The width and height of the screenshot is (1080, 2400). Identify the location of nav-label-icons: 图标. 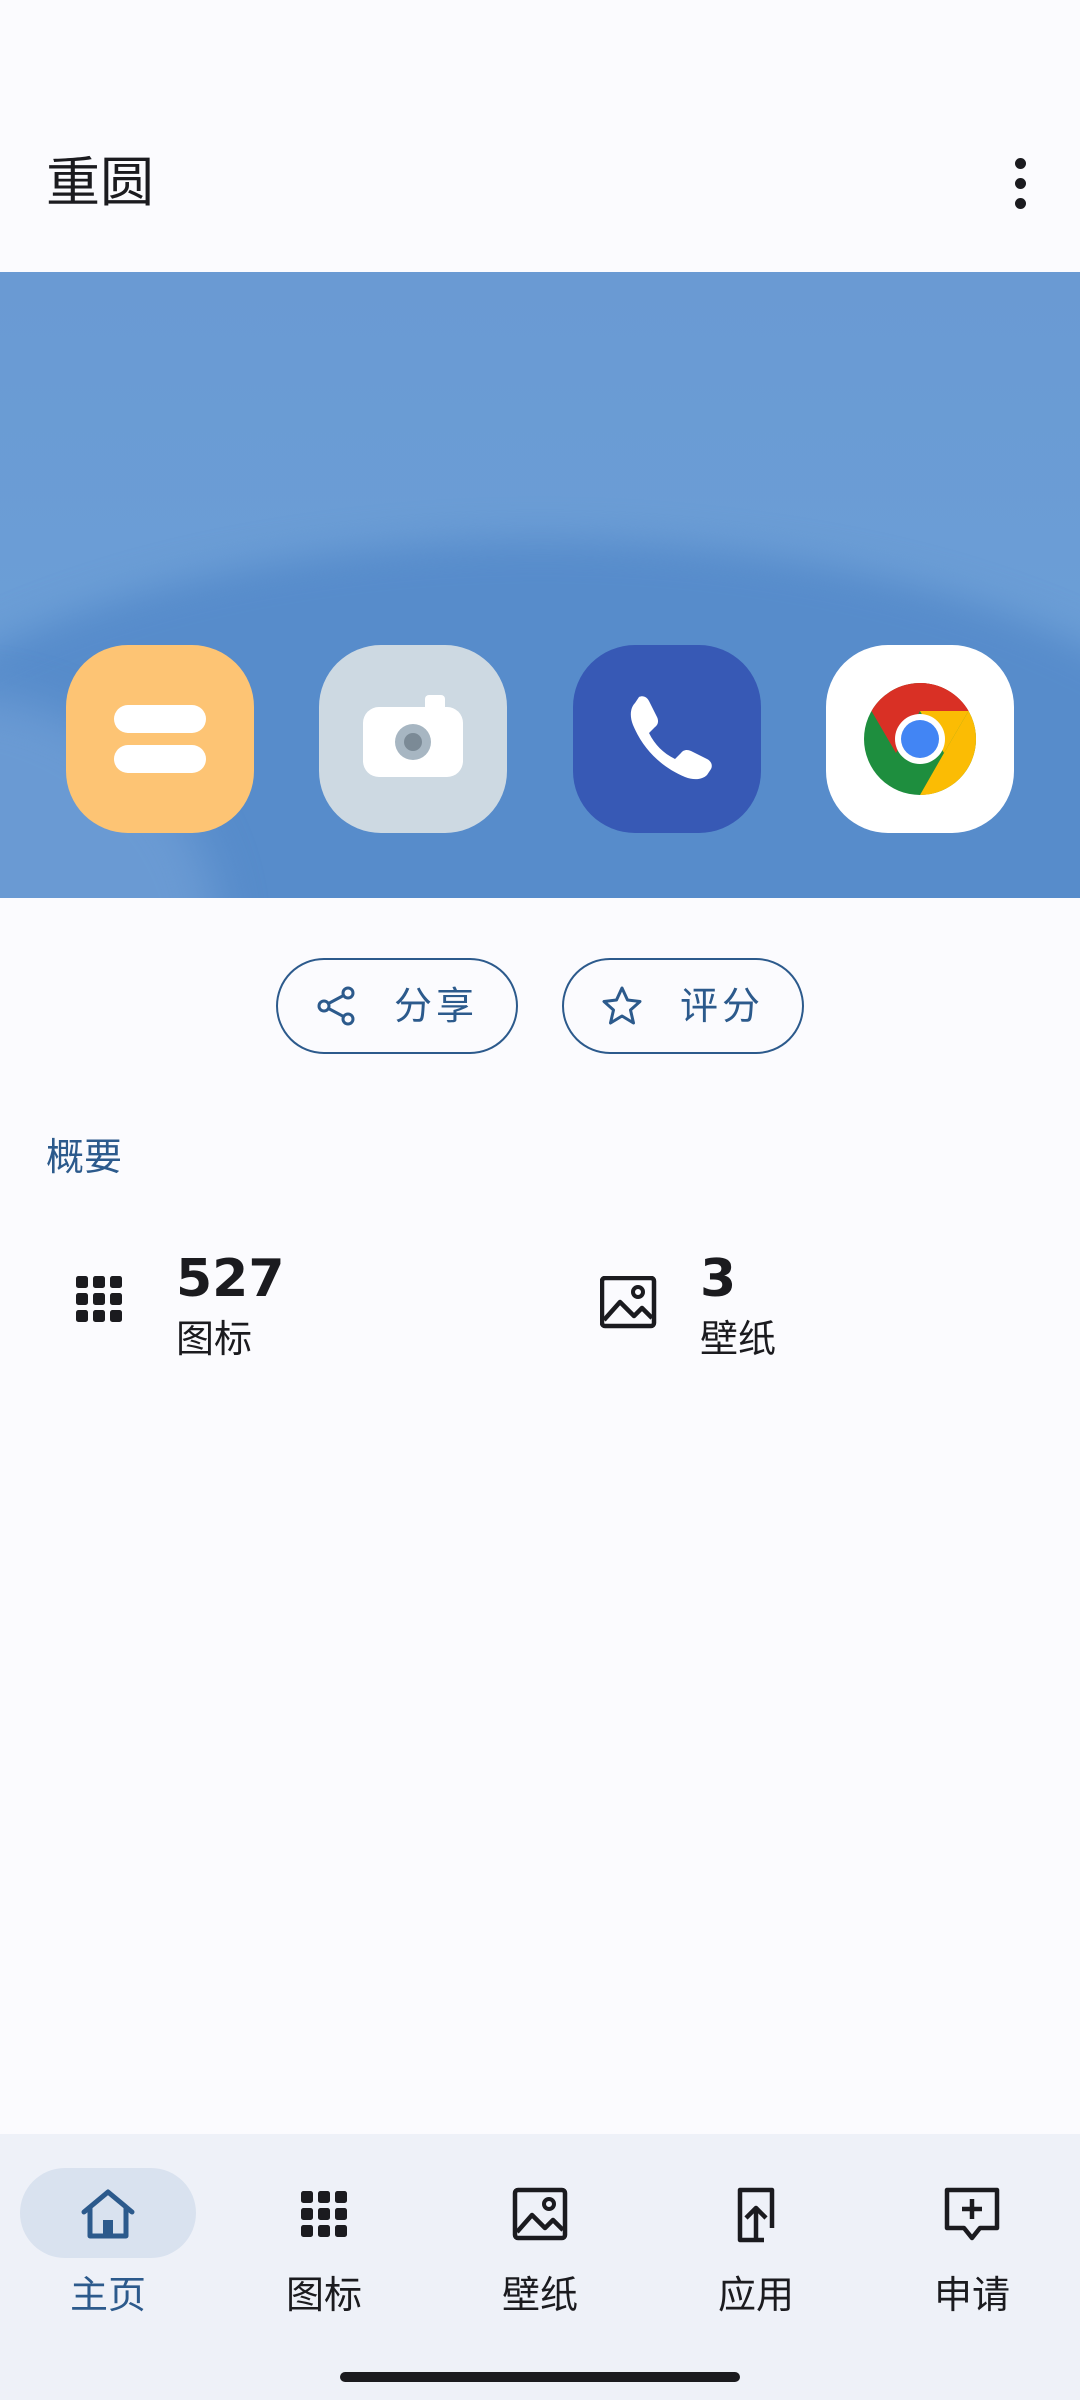
(323, 2295).